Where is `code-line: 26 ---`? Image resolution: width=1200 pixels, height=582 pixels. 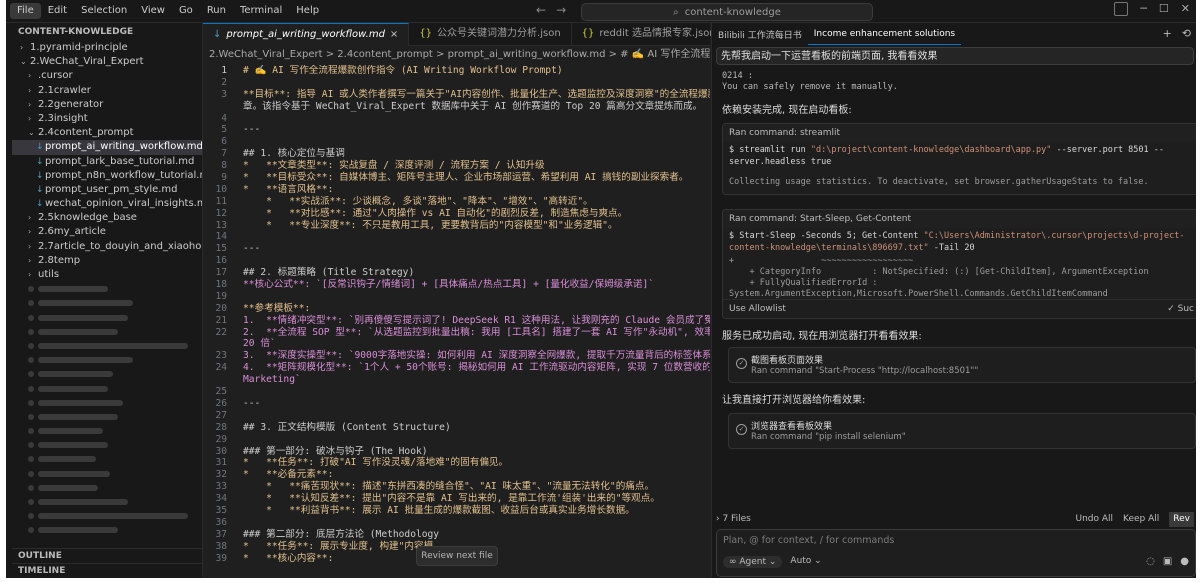
code-line: 26 --- is located at coordinates (456, 404).